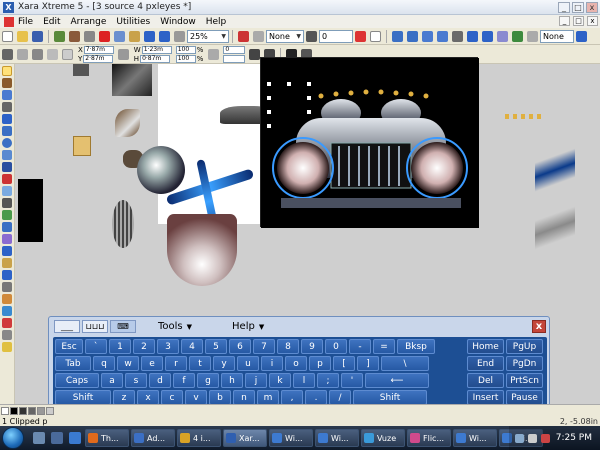 The height and width of the screenshot is (450, 600). What do you see at coordinates (37, 36) in the screenshot?
I see `save-icon` at bounding box center [37, 36].